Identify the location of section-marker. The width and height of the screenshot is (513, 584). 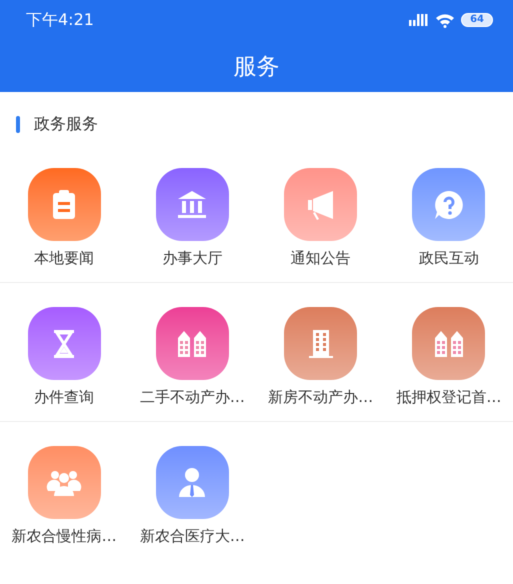
(18, 124).